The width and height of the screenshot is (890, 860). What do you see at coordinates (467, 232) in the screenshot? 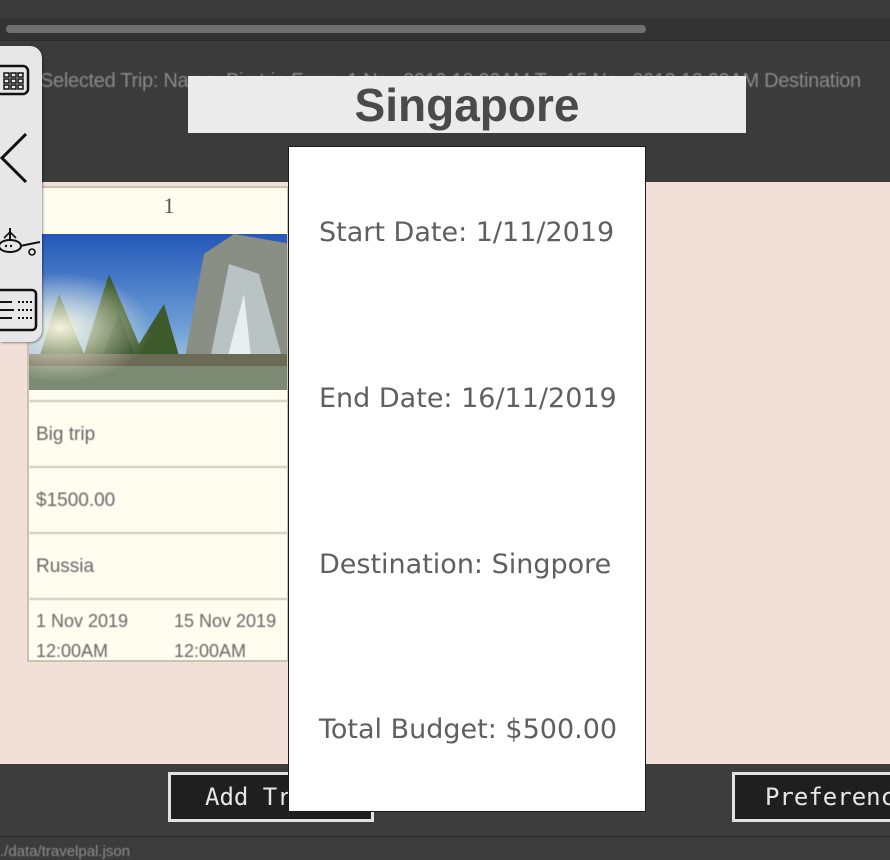
I see `popup-start-date: Start Date: 1/11/2019` at bounding box center [467, 232].